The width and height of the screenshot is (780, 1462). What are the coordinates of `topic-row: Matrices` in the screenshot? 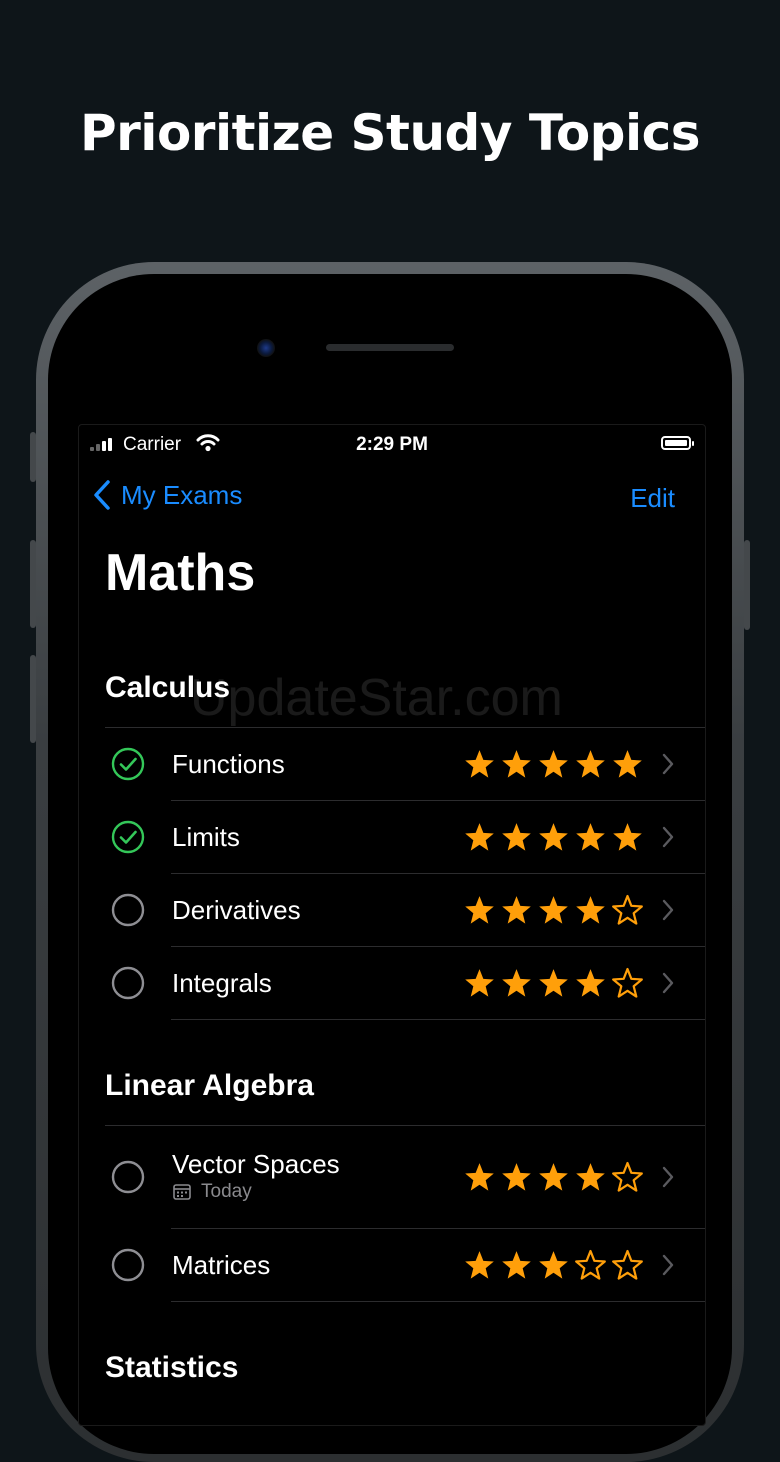 It's located at (405, 1264).